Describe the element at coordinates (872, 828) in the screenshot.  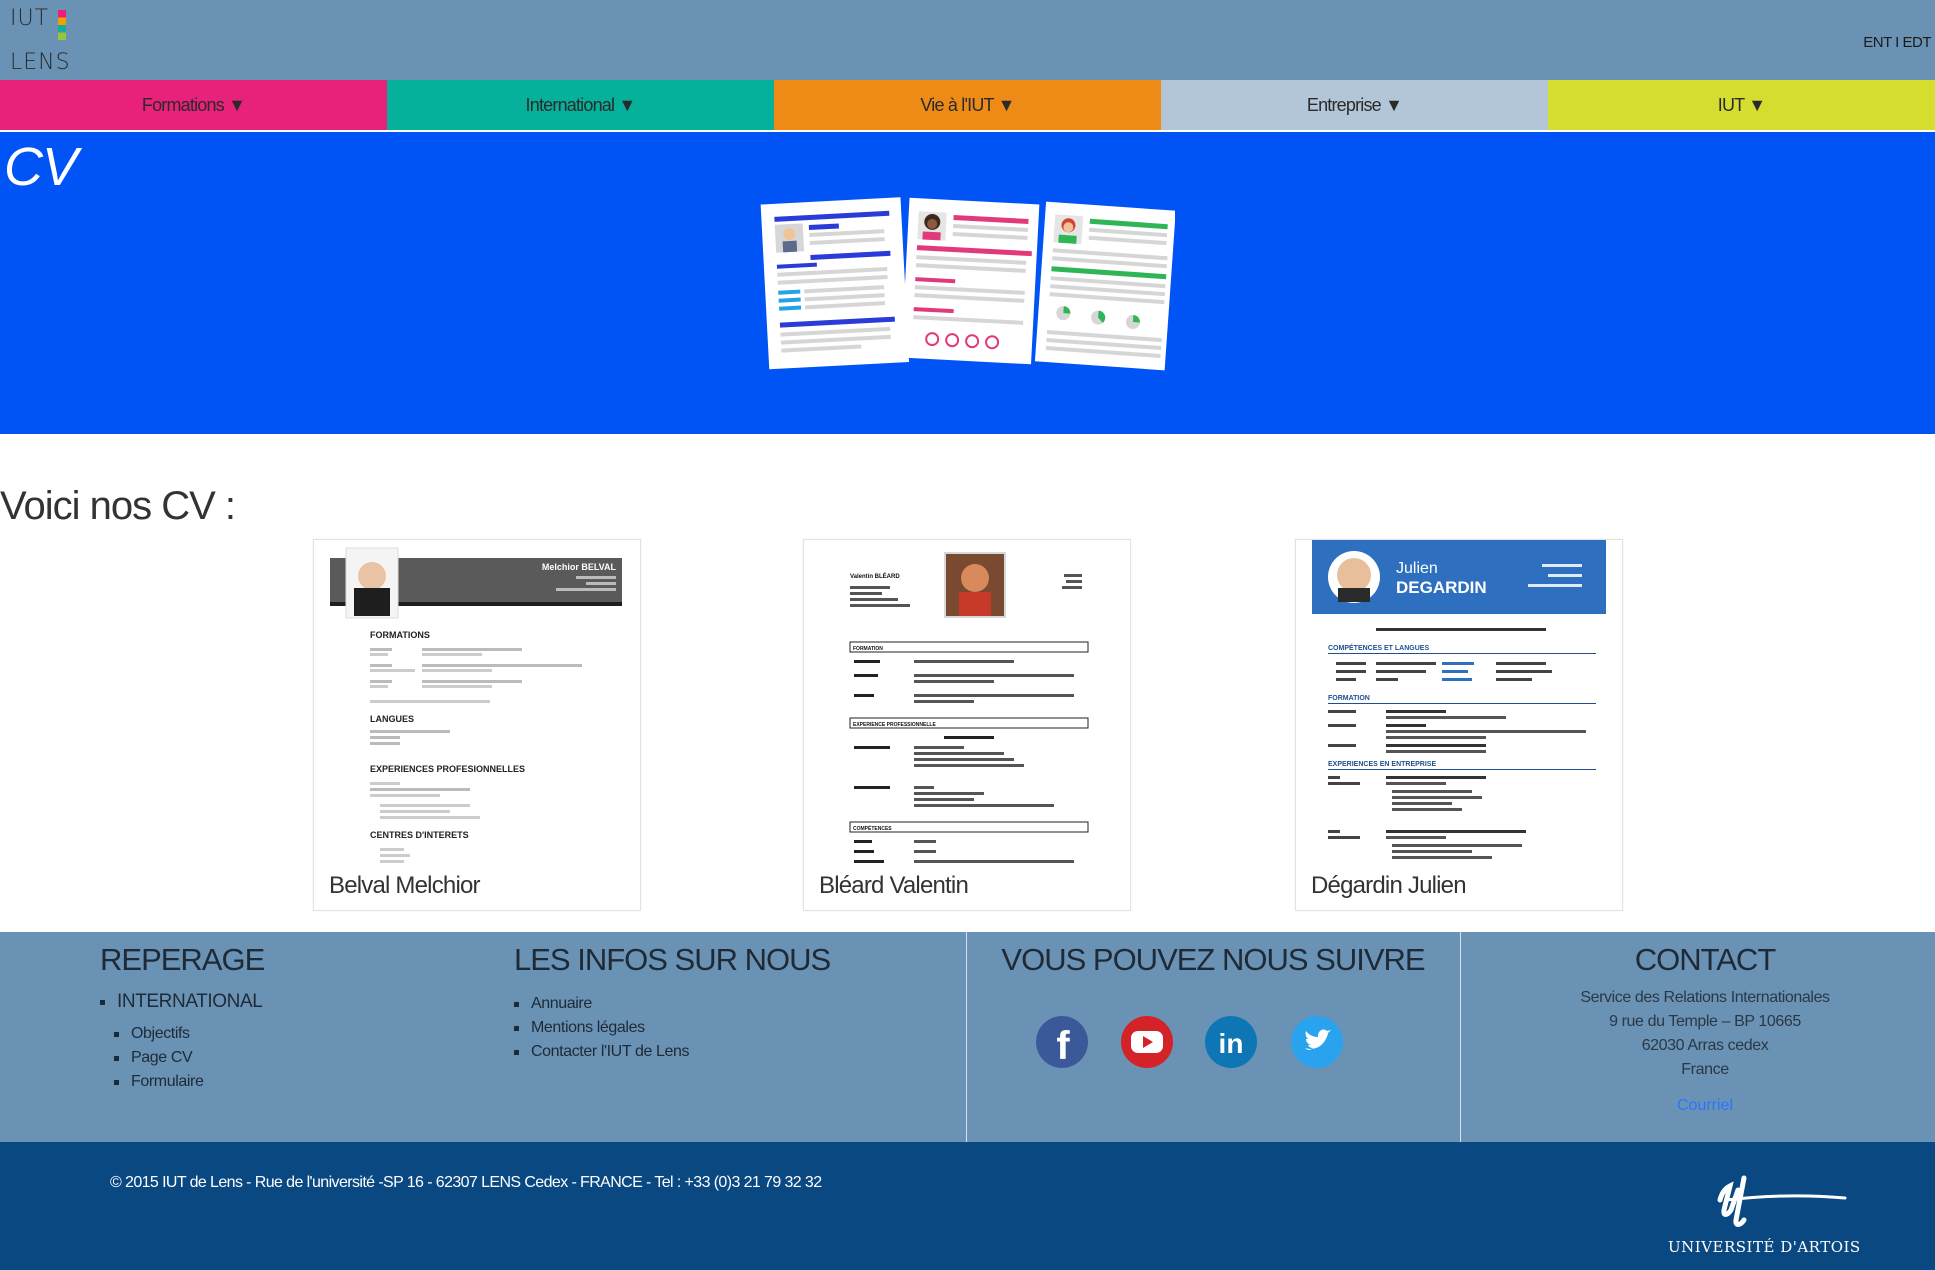
I see `thumb-section: COMPÉTENCES` at that location.